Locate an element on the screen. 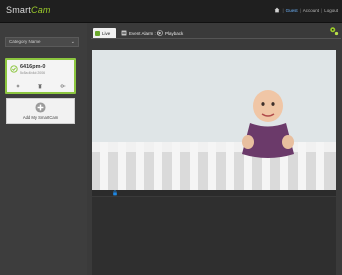 This screenshot has width=342, height=275. lock-icon is located at coordinates (115, 193).